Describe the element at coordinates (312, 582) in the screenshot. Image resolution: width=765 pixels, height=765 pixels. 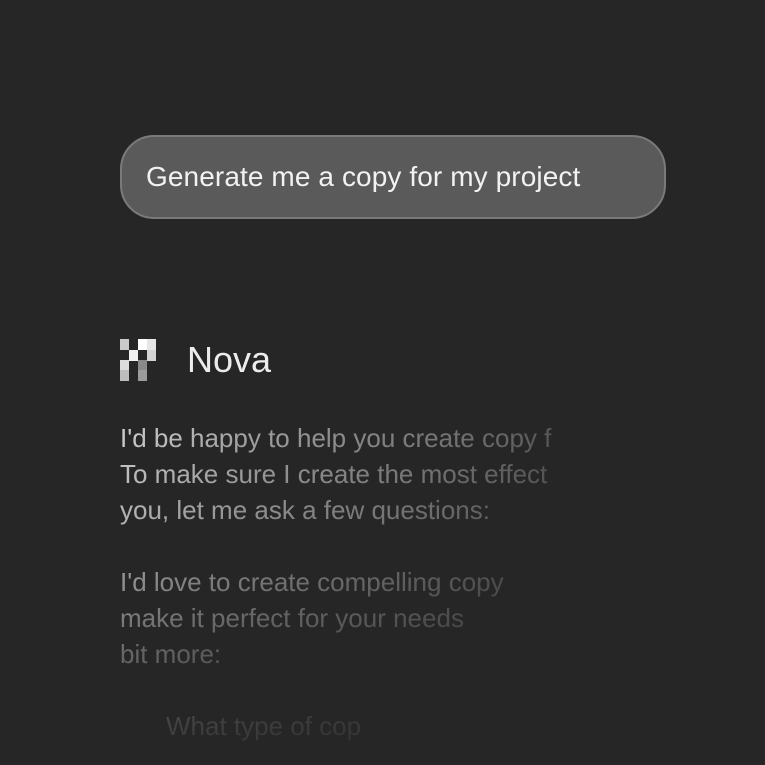
I see `response-line: I'd love to create compelling copy` at that location.